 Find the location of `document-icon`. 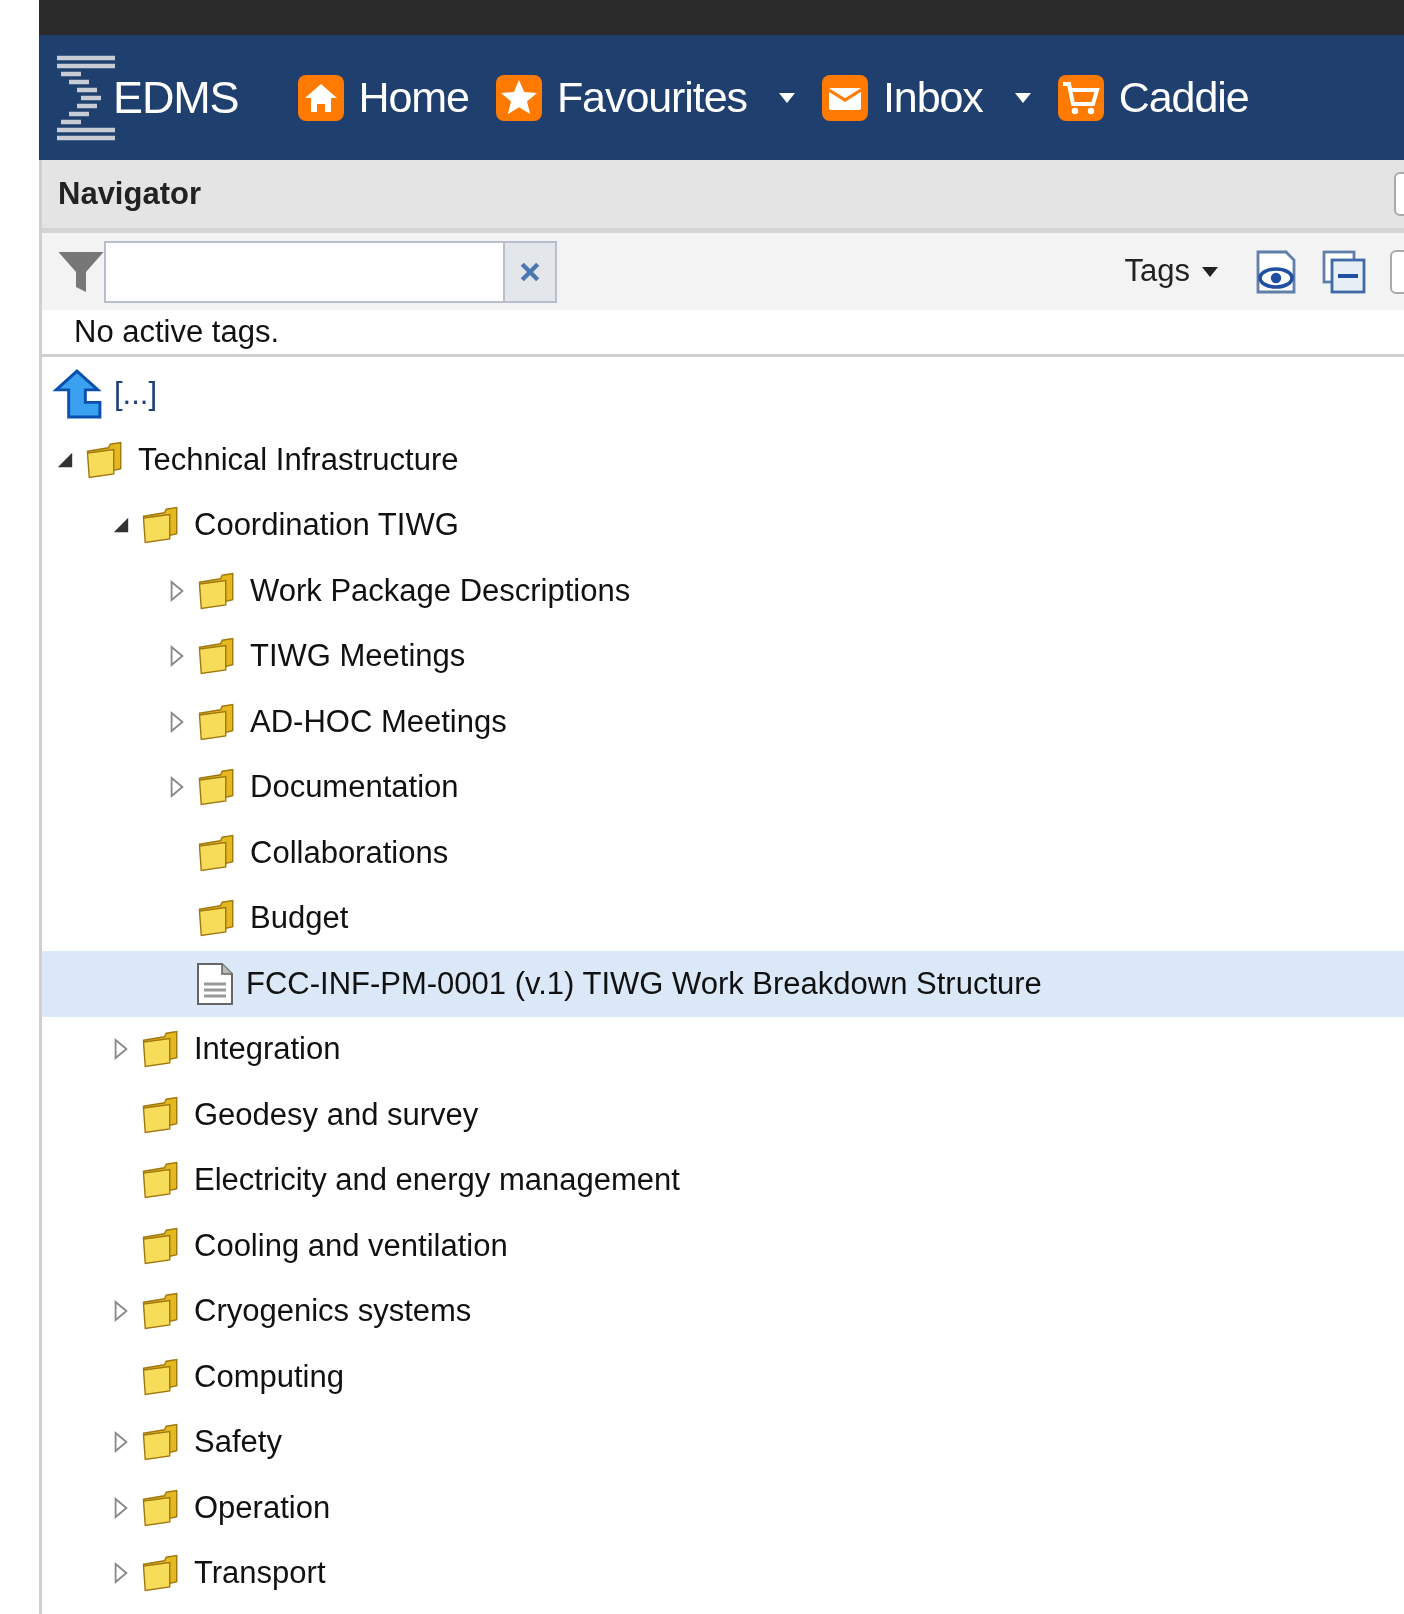

document-icon is located at coordinates (215, 983).